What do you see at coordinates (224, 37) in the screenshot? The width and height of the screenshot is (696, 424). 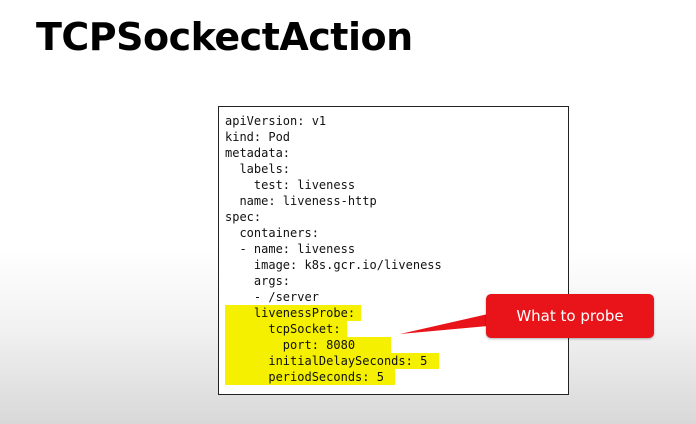 I see `slide-title: TCPSockectAction` at bounding box center [224, 37].